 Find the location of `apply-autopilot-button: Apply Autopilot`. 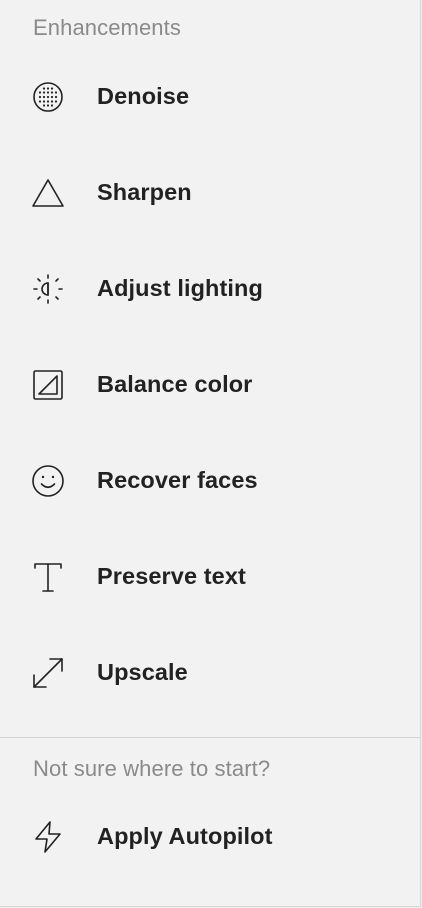

apply-autopilot-button: Apply Autopilot is located at coordinates (210, 837).